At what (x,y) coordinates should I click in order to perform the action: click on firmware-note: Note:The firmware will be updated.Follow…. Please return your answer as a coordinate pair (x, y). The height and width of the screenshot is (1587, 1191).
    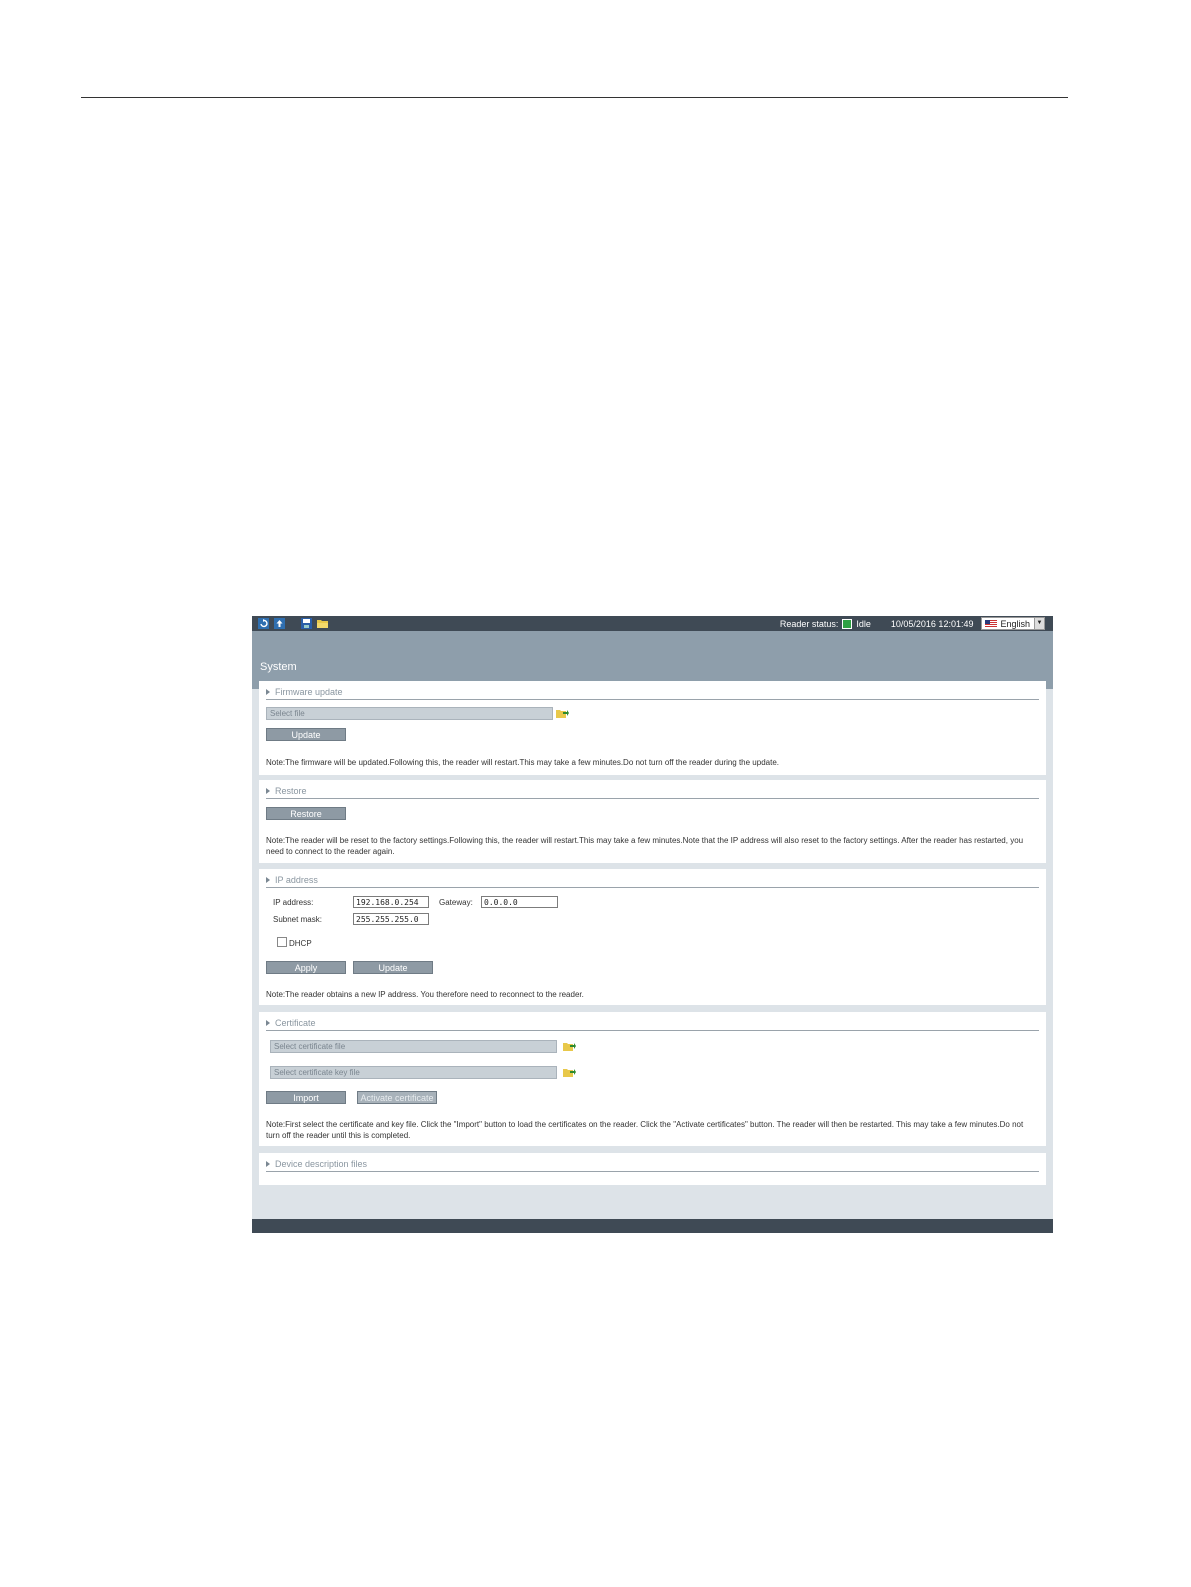
    Looking at the image, I should click on (522, 762).